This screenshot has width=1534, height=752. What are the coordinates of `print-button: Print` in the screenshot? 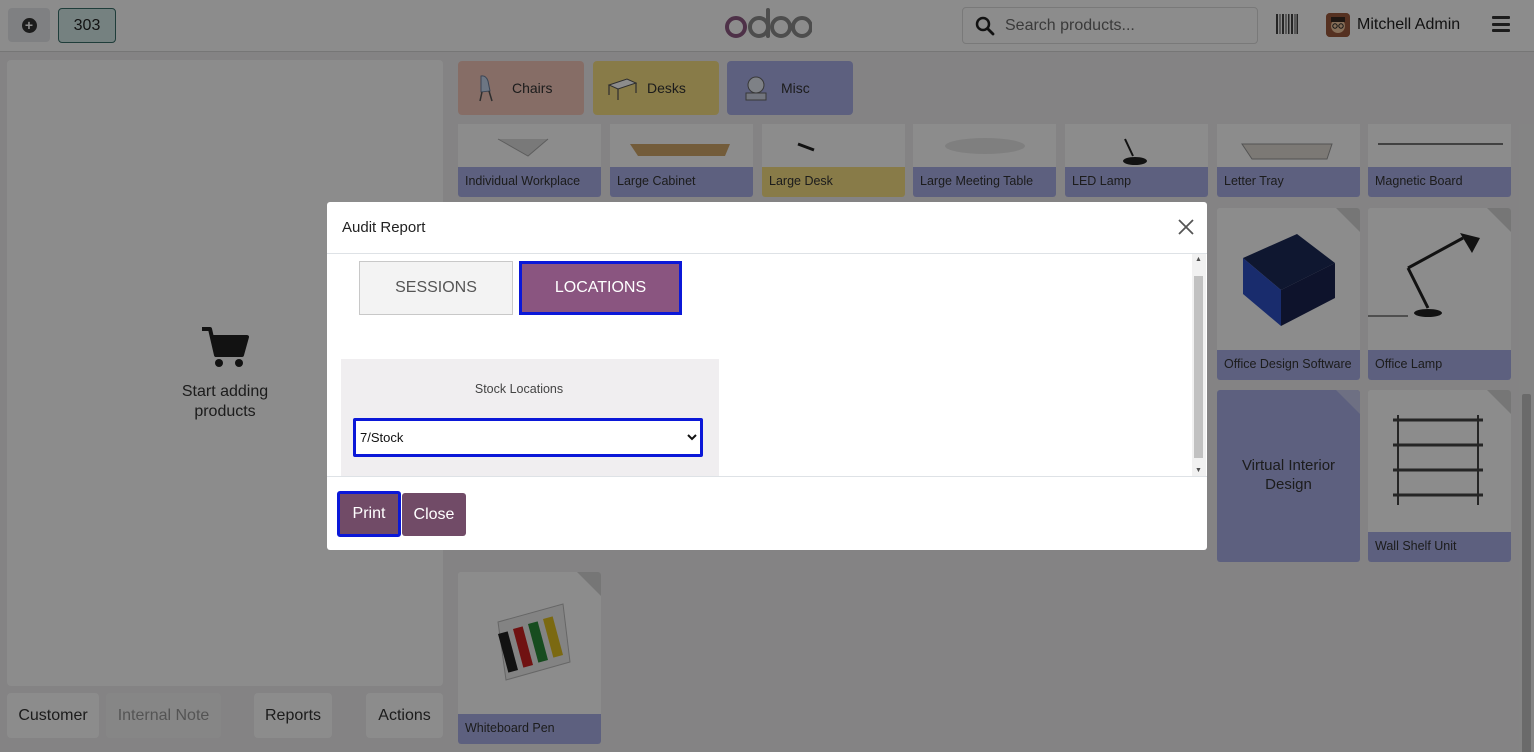 It's located at (369, 514).